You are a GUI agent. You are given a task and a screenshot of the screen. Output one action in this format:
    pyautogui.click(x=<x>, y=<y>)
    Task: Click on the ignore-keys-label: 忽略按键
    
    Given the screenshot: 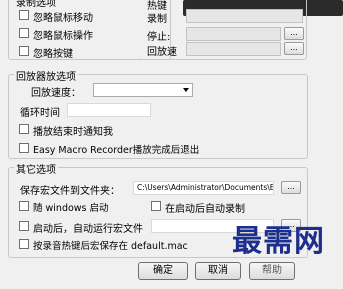 What is the action you would take?
    pyautogui.click(x=53, y=54)
    